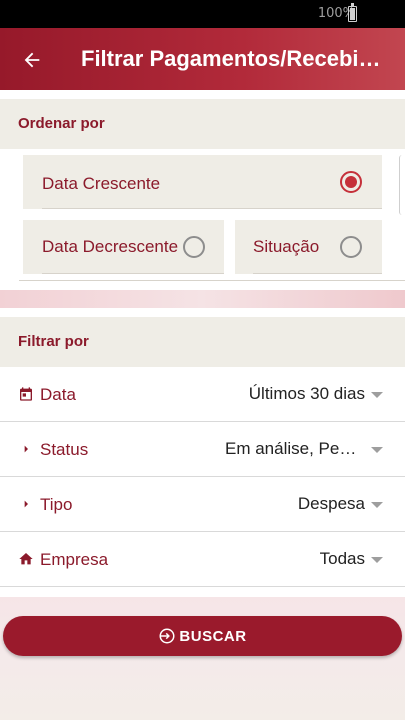  Describe the element at coordinates (212, 280) in the screenshot. I see `order-divider` at that location.